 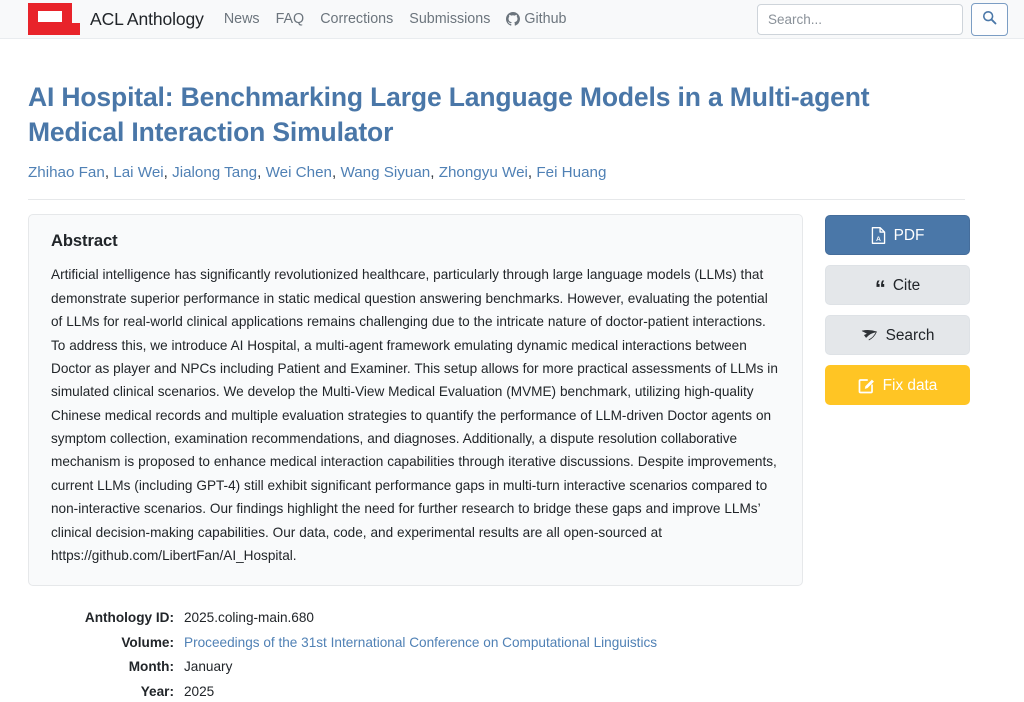 I want to click on author-link: Lai Wei, so click(x=138, y=172).